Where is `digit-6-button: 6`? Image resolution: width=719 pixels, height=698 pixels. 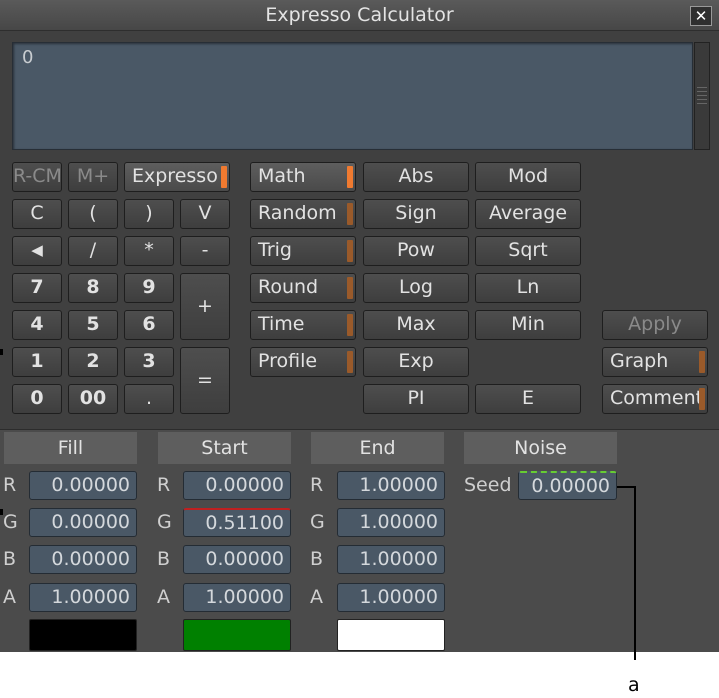 digit-6-button: 6 is located at coordinates (149, 325).